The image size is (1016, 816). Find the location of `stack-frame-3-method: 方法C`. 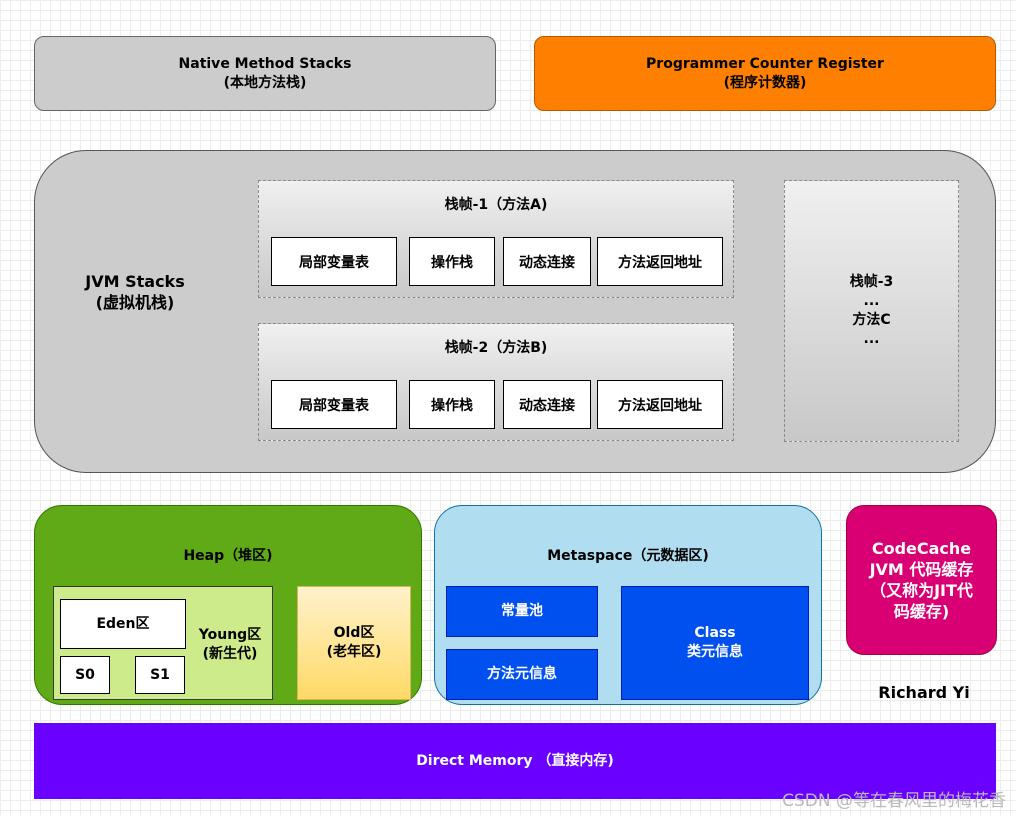

stack-frame-3-method: 方法C is located at coordinates (871, 320).